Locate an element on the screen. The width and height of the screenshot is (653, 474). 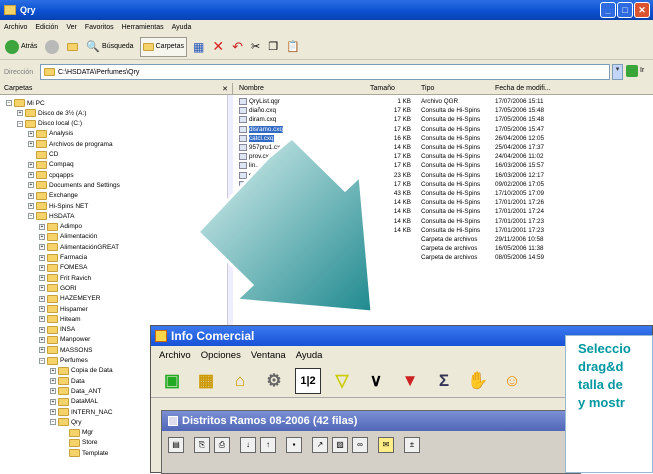
close-button: ✕ is located at coordinates (642, 10).